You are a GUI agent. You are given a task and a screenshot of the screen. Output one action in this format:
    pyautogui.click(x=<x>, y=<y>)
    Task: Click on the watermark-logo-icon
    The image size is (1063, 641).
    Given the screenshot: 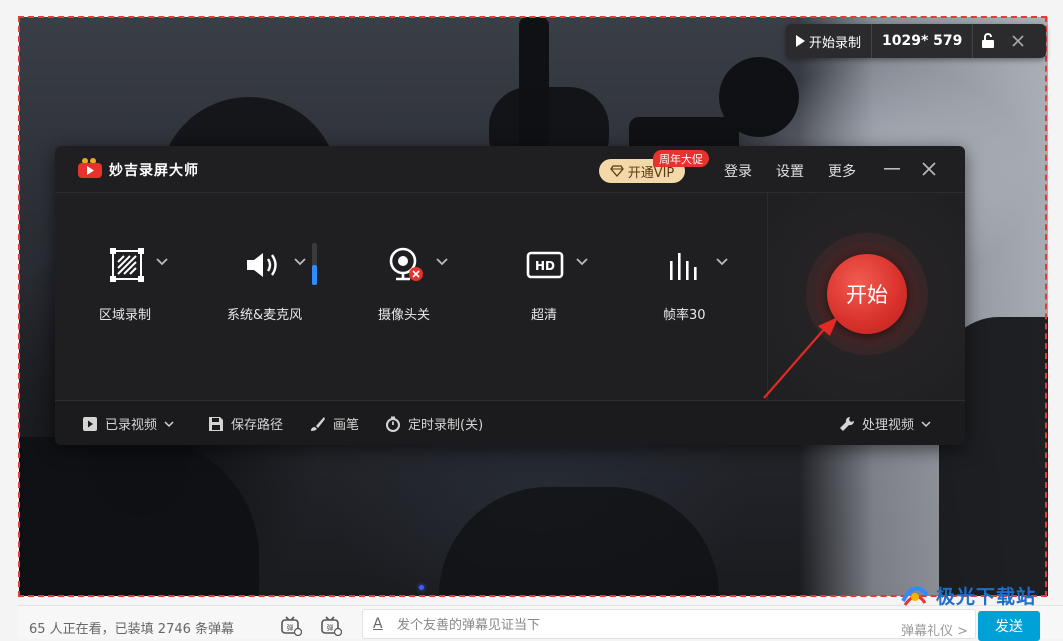 What is the action you would take?
    pyautogui.click(x=915, y=595)
    